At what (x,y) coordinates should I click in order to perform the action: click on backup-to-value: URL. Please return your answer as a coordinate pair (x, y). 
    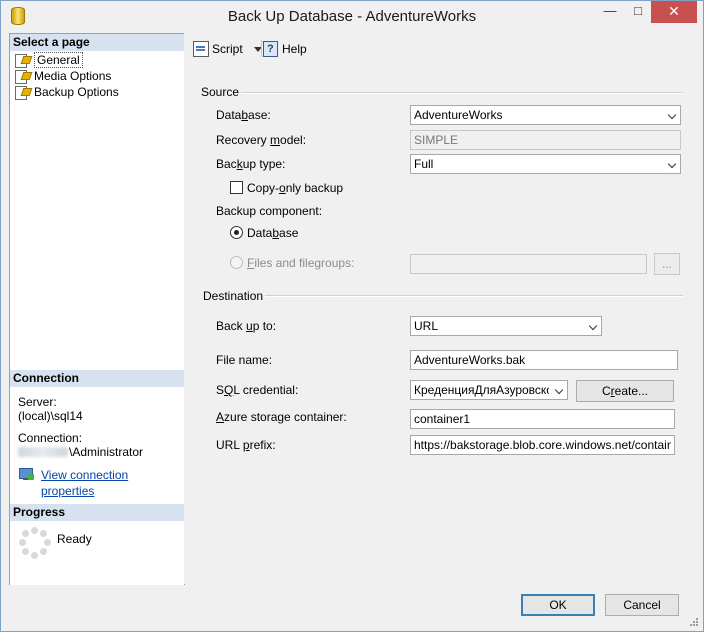
    Looking at the image, I should click on (426, 326).